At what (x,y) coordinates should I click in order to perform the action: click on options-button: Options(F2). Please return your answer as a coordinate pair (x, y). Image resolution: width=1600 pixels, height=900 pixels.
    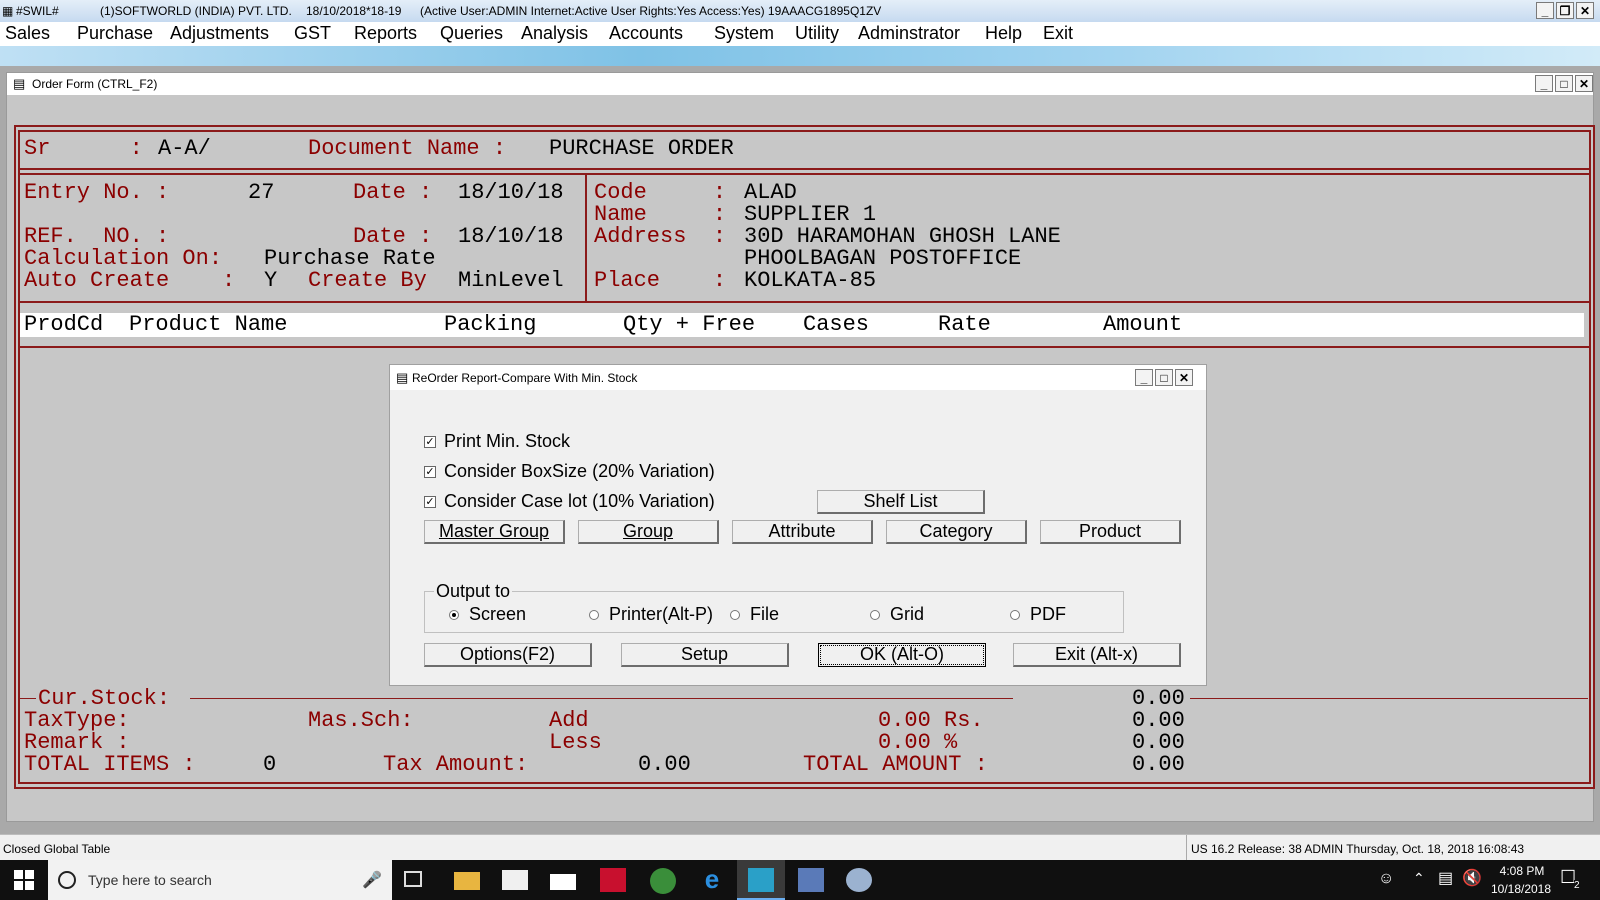
    Looking at the image, I should click on (508, 655).